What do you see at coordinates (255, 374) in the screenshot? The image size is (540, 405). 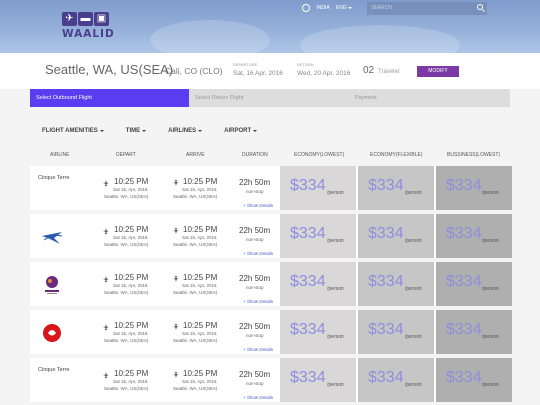 I see `flight-duration: 22h 50m` at bounding box center [255, 374].